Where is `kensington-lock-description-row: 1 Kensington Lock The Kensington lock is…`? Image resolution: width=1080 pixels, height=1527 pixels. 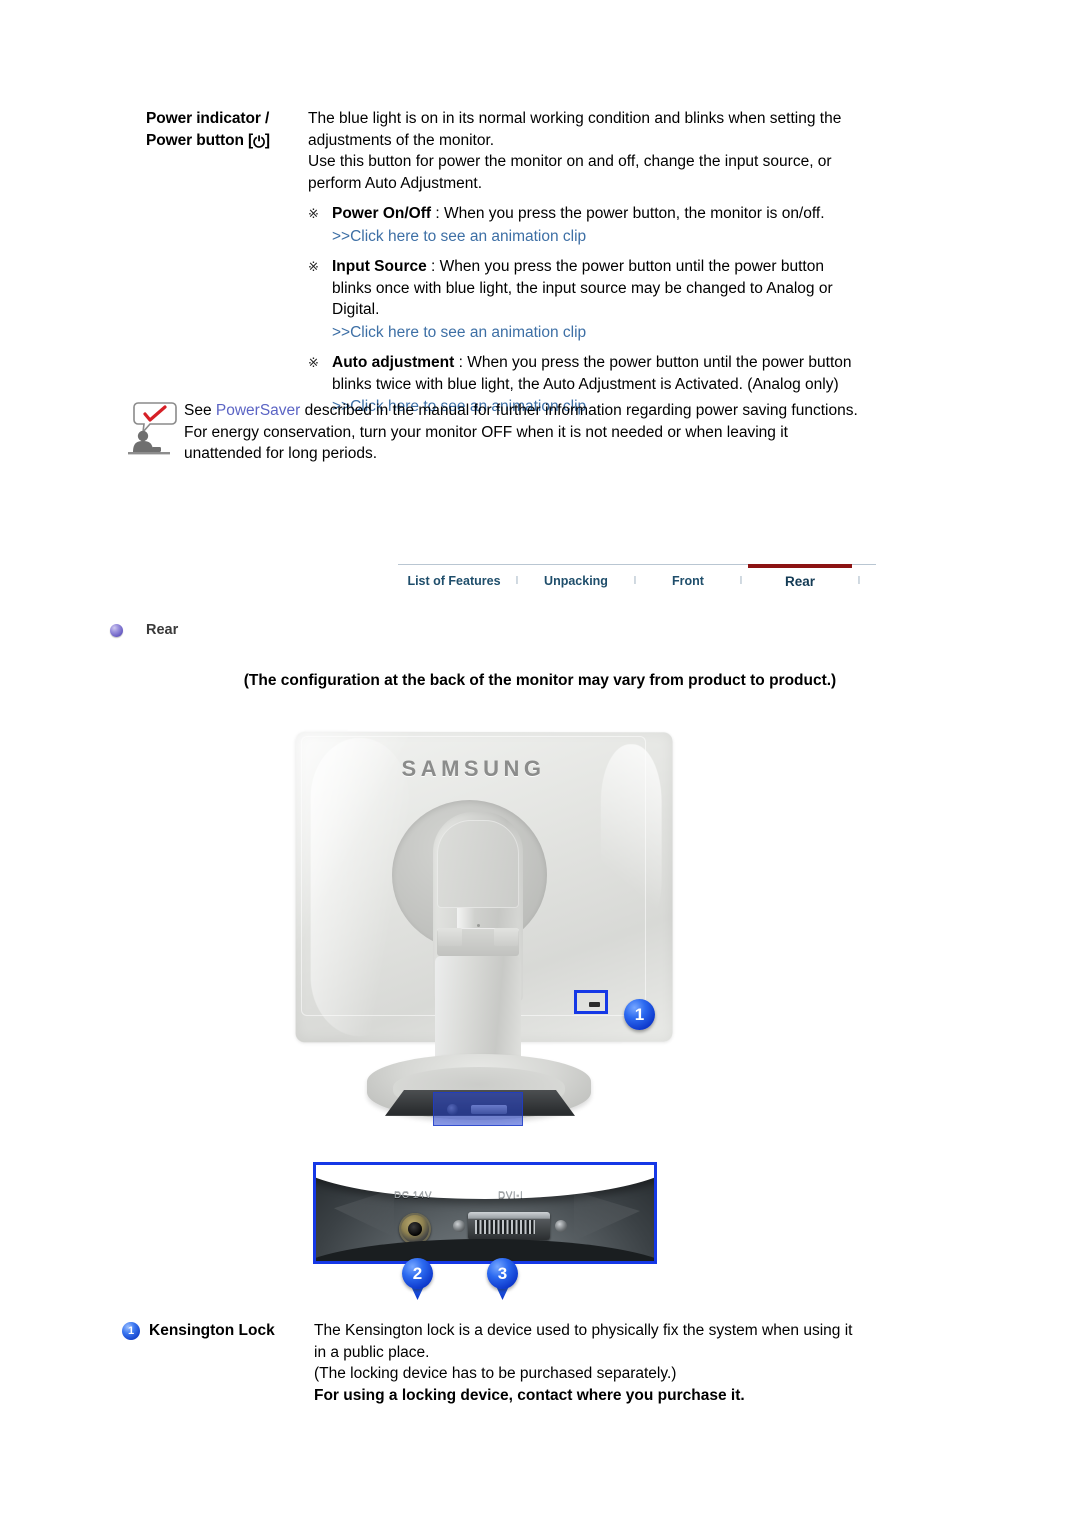 kensington-lock-description-row: 1 Kensington Lock The Kensington lock is… is located at coordinates (492, 1363).